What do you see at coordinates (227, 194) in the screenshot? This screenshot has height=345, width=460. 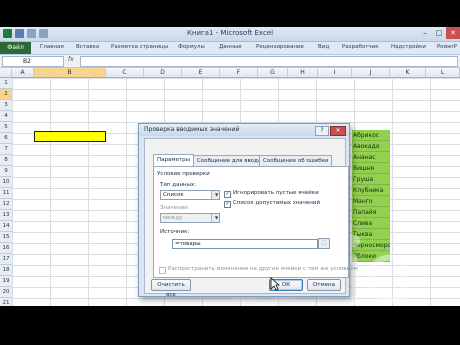 I see `ignore-blank-checkbox: ✓` at bounding box center [227, 194].